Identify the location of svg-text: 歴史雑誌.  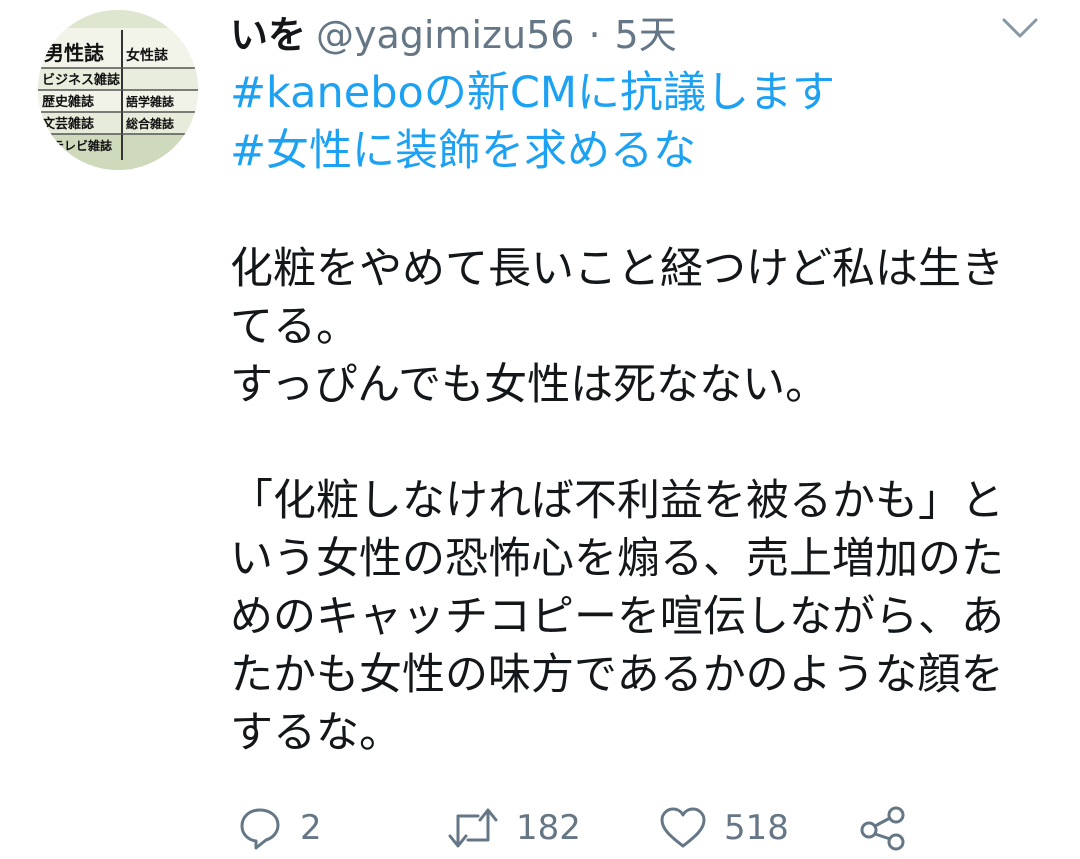
(68, 102).